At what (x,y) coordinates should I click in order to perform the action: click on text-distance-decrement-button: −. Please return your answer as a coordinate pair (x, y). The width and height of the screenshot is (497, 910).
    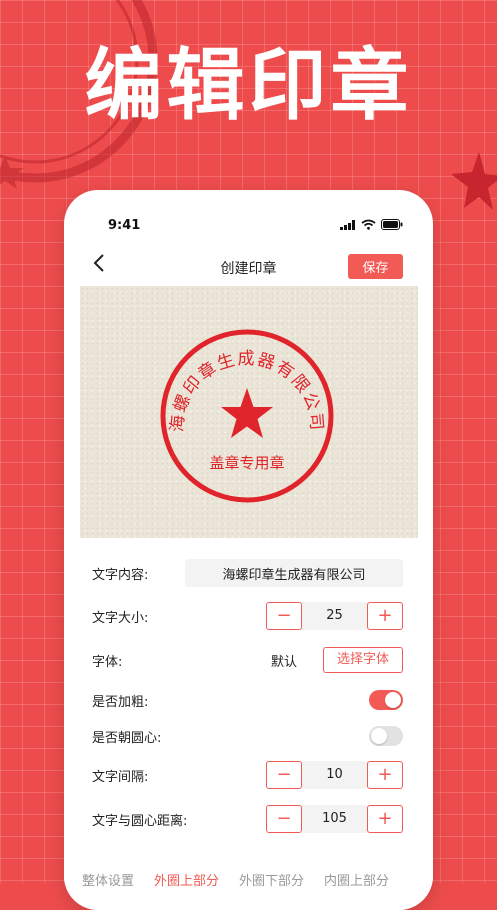
    Looking at the image, I should click on (284, 819).